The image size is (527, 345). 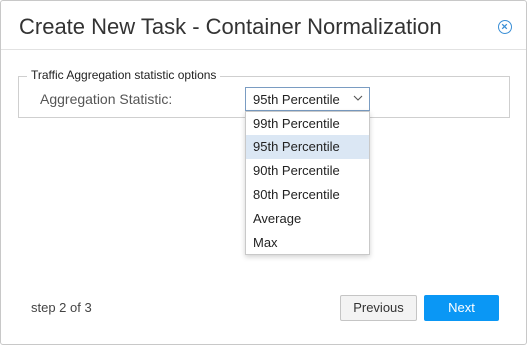 What do you see at coordinates (265, 242) in the screenshot?
I see `option-label: Max` at bounding box center [265, 242].